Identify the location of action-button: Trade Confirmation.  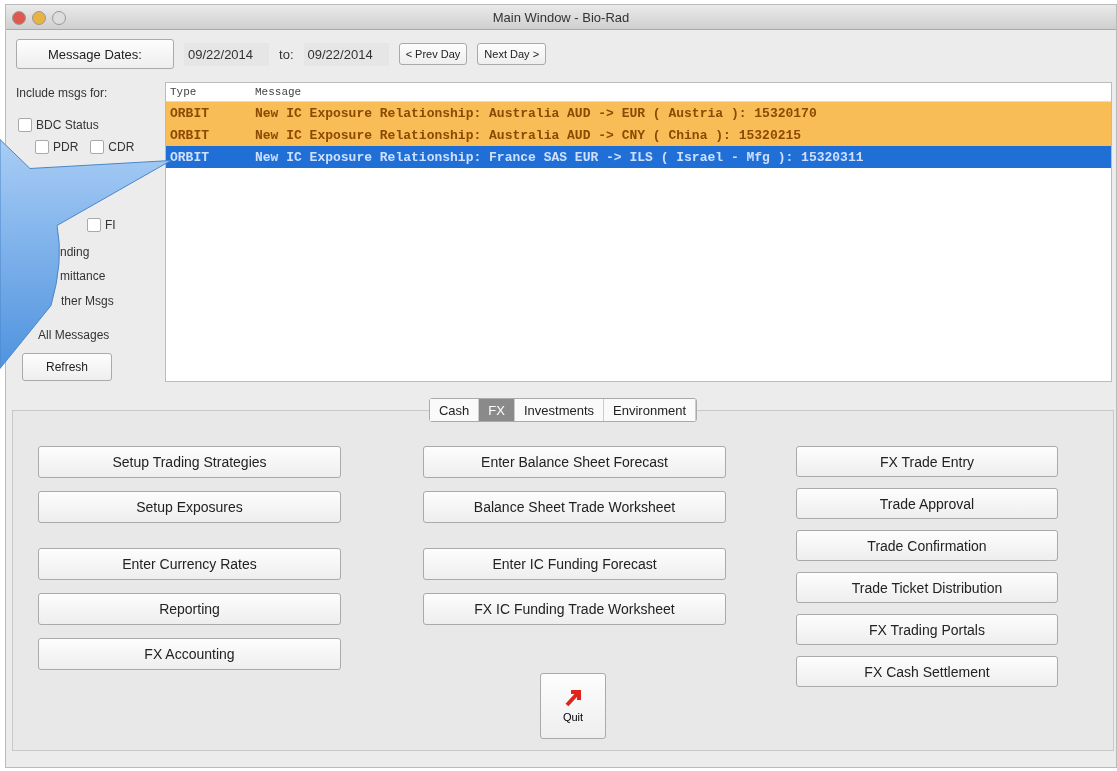
(927, 545).